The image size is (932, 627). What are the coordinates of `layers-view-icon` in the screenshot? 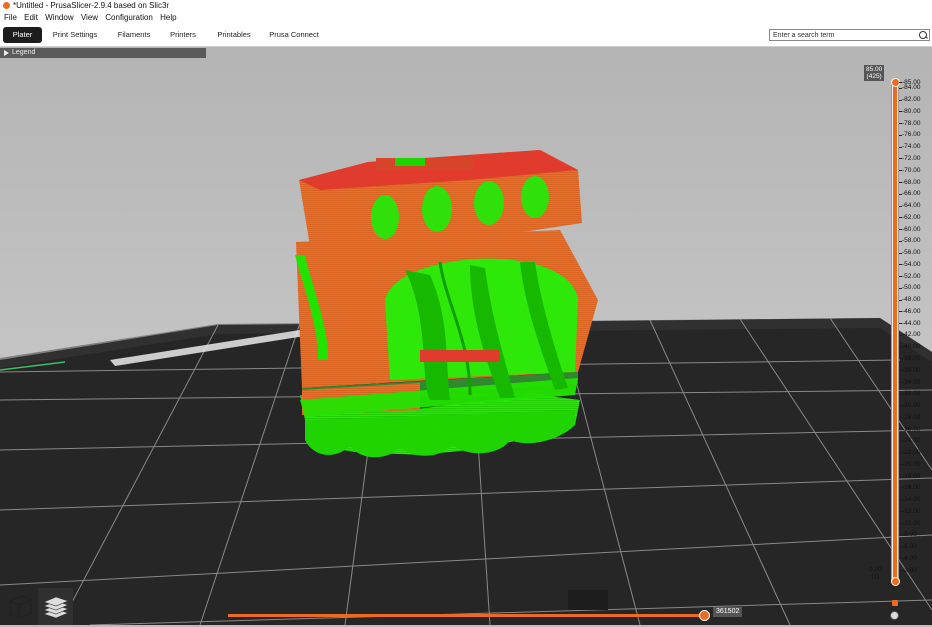 It's located at (56, 607).